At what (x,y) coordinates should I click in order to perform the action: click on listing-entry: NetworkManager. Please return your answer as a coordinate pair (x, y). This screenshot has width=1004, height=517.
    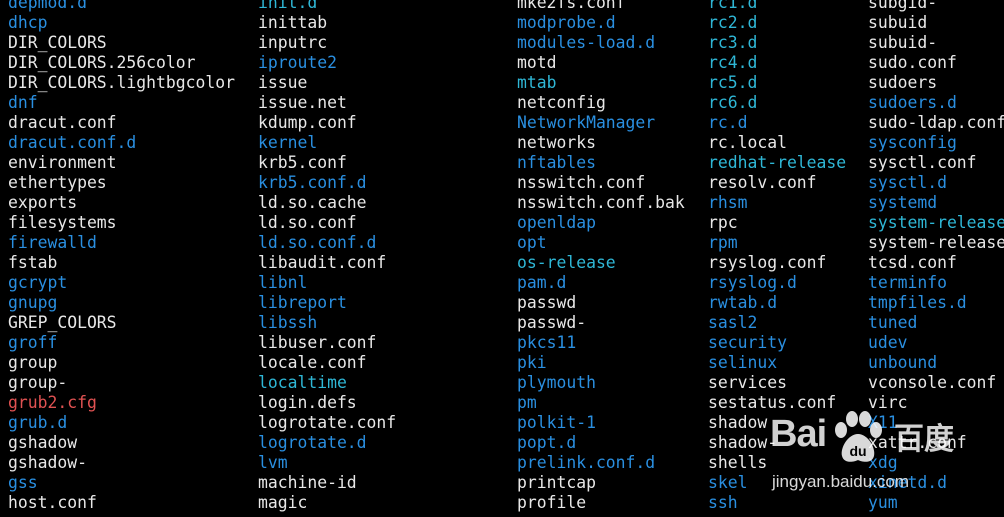
    Looking at the image, I should click on (586, 122).